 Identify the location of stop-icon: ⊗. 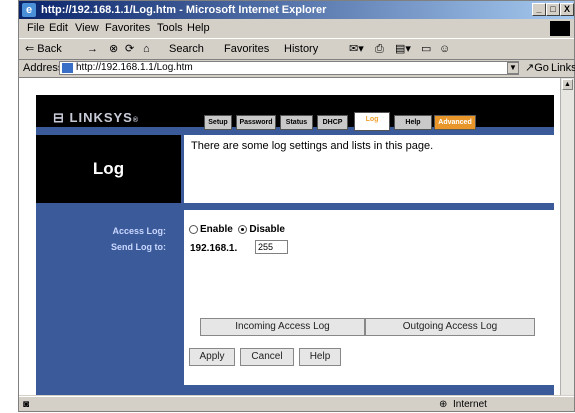
(113, 49).